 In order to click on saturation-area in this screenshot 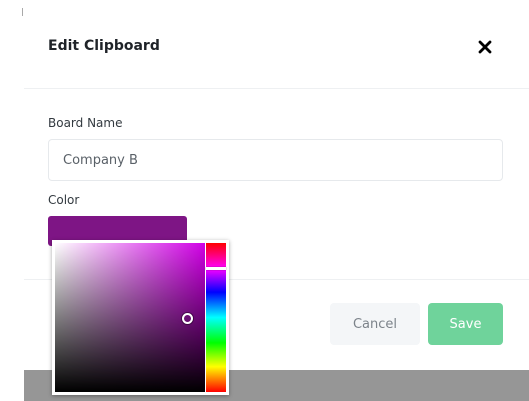, I will do `click(130, 317)`.